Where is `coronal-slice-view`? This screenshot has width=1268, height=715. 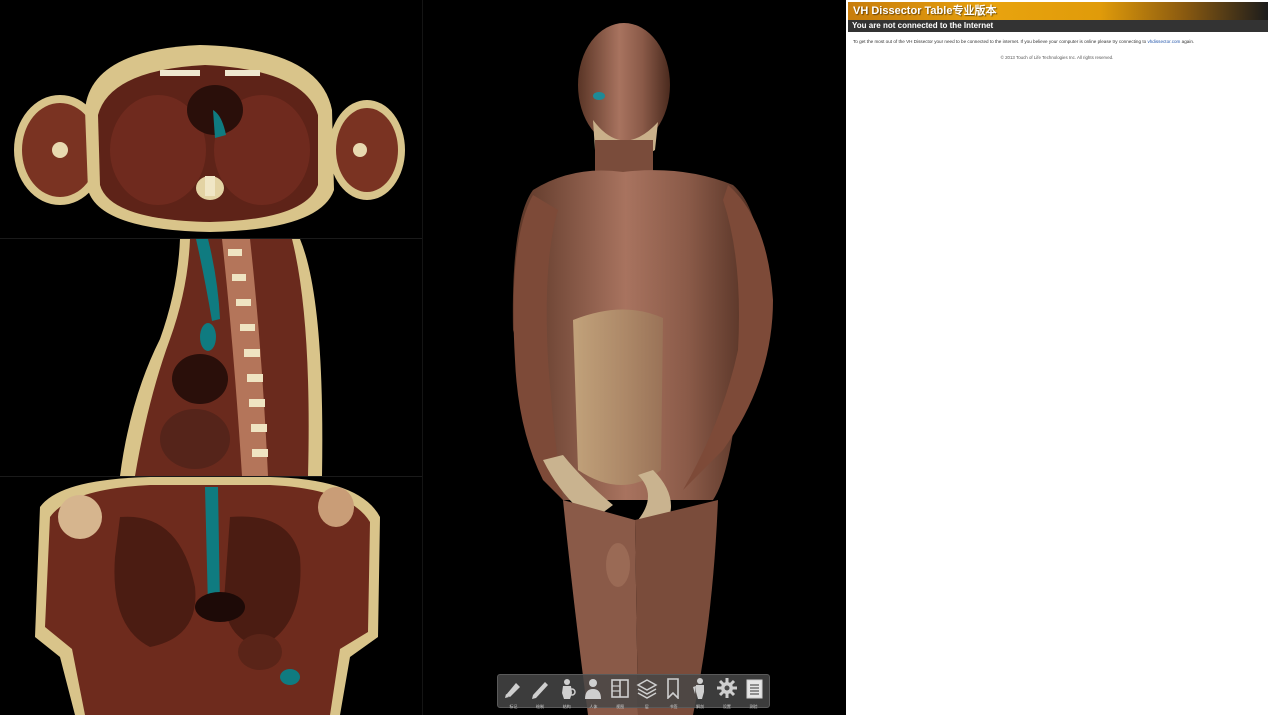
coronal-slice-view is located at coordinates (211, 596).